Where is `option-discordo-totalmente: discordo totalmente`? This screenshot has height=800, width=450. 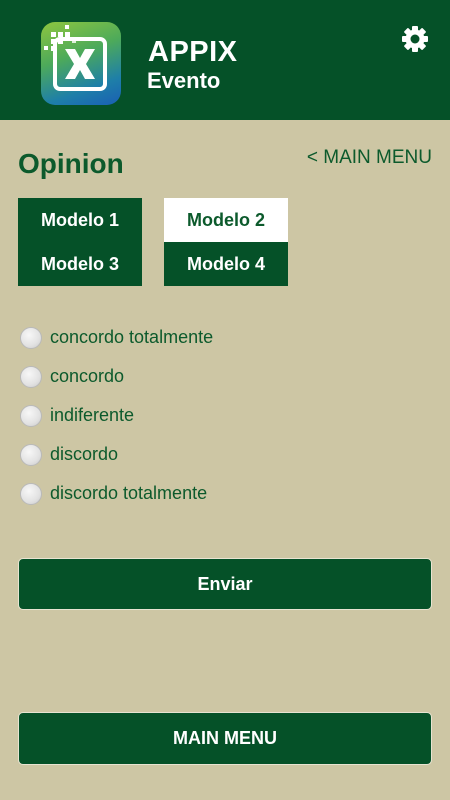 option-discordo-totalmente: discordo totalmente is located at coordinates (113, 493).